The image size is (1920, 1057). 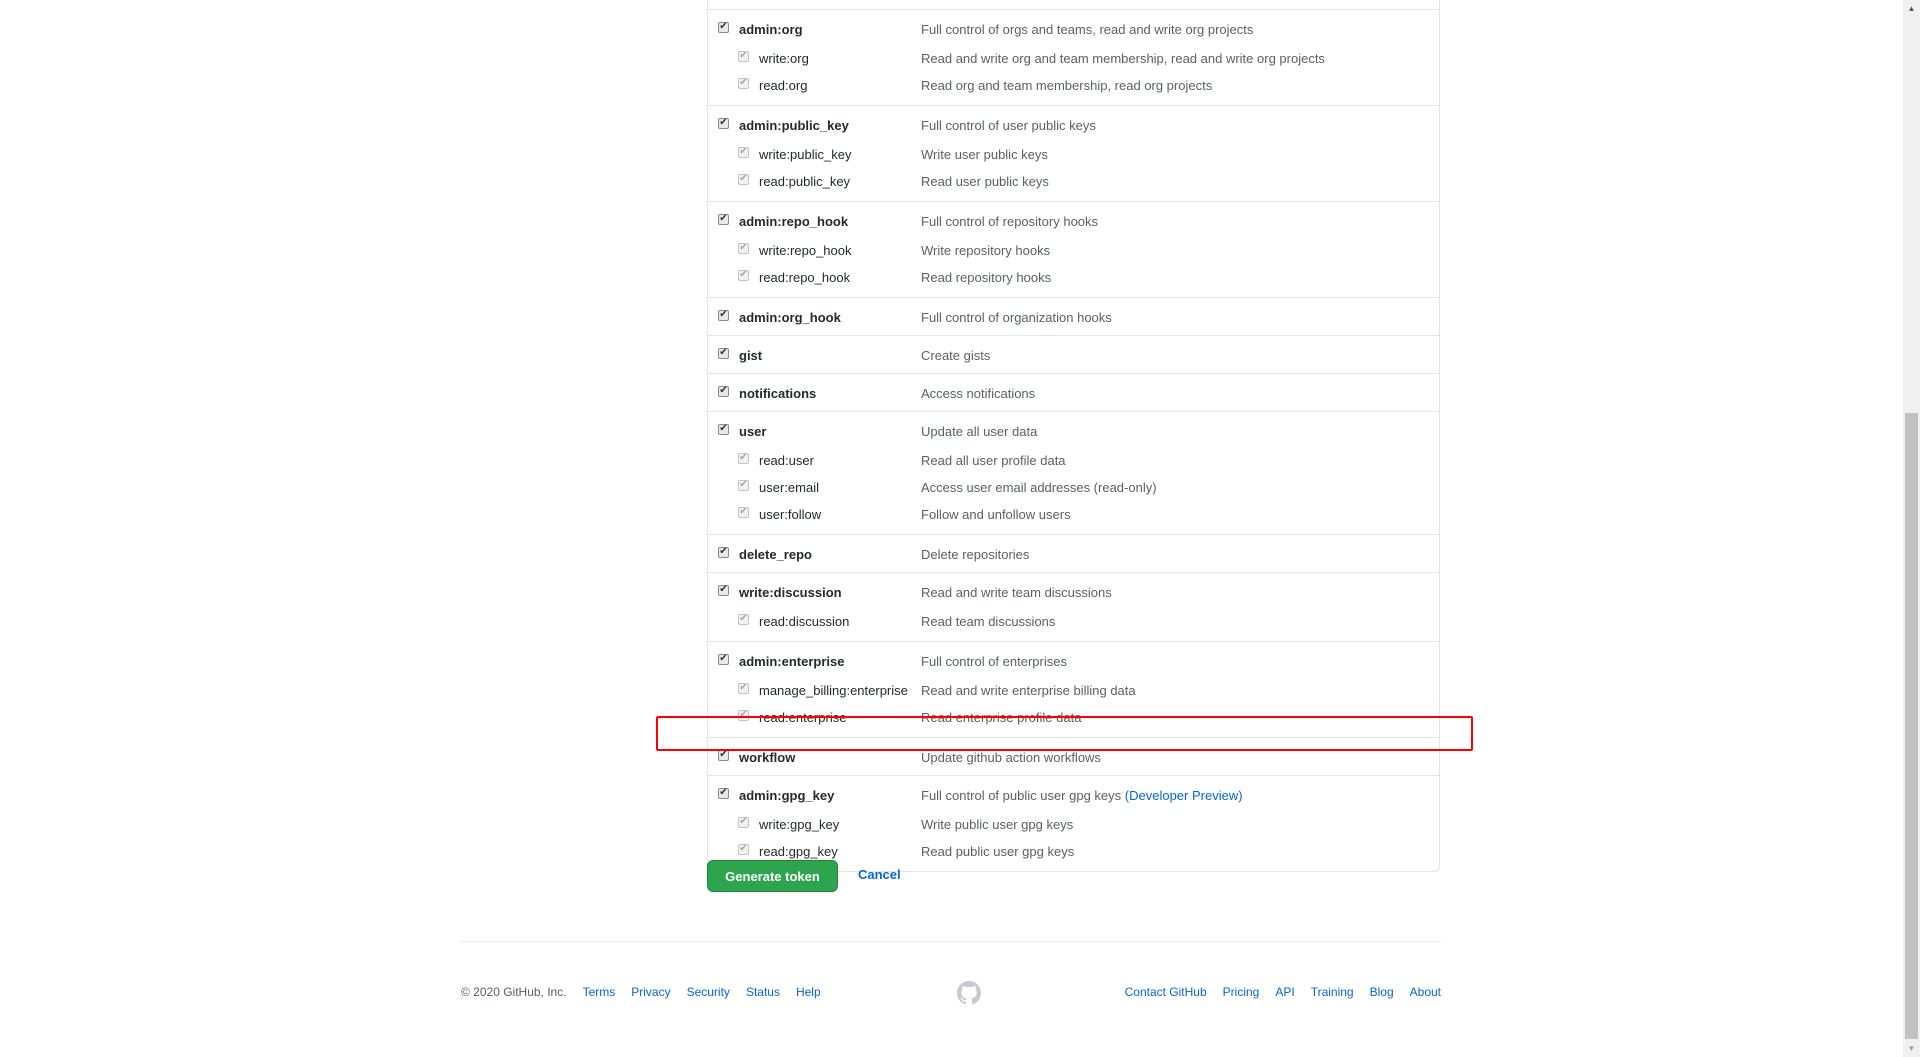 I want to click on scope-name: delete_repo, so click(x=775, y=554).